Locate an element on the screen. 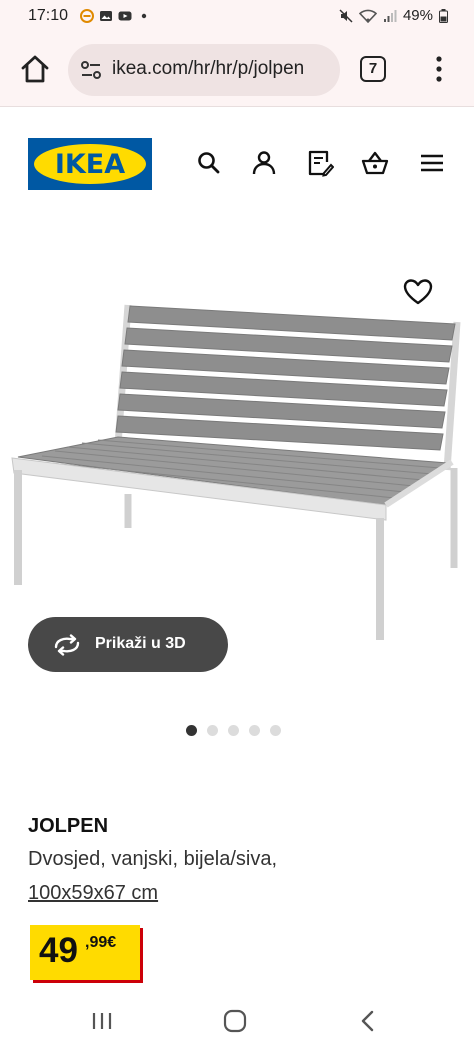  mute-icon is located at coordinates (346, 15).